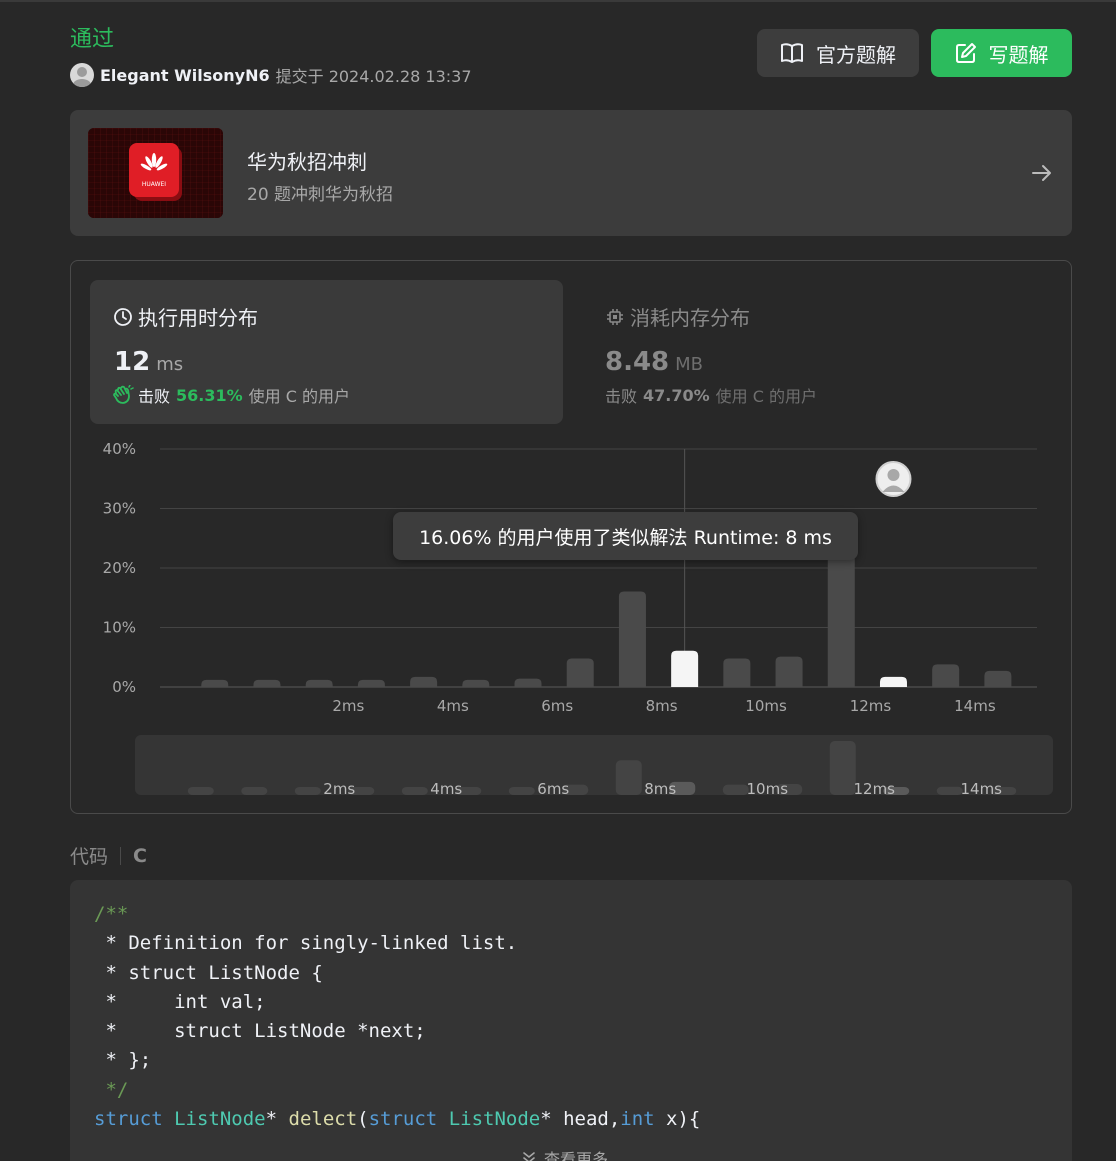 The height and width of the screenshot is (1161, 1116). I want to click on overview-x-tick-label: 6ms, so click(553, 789).